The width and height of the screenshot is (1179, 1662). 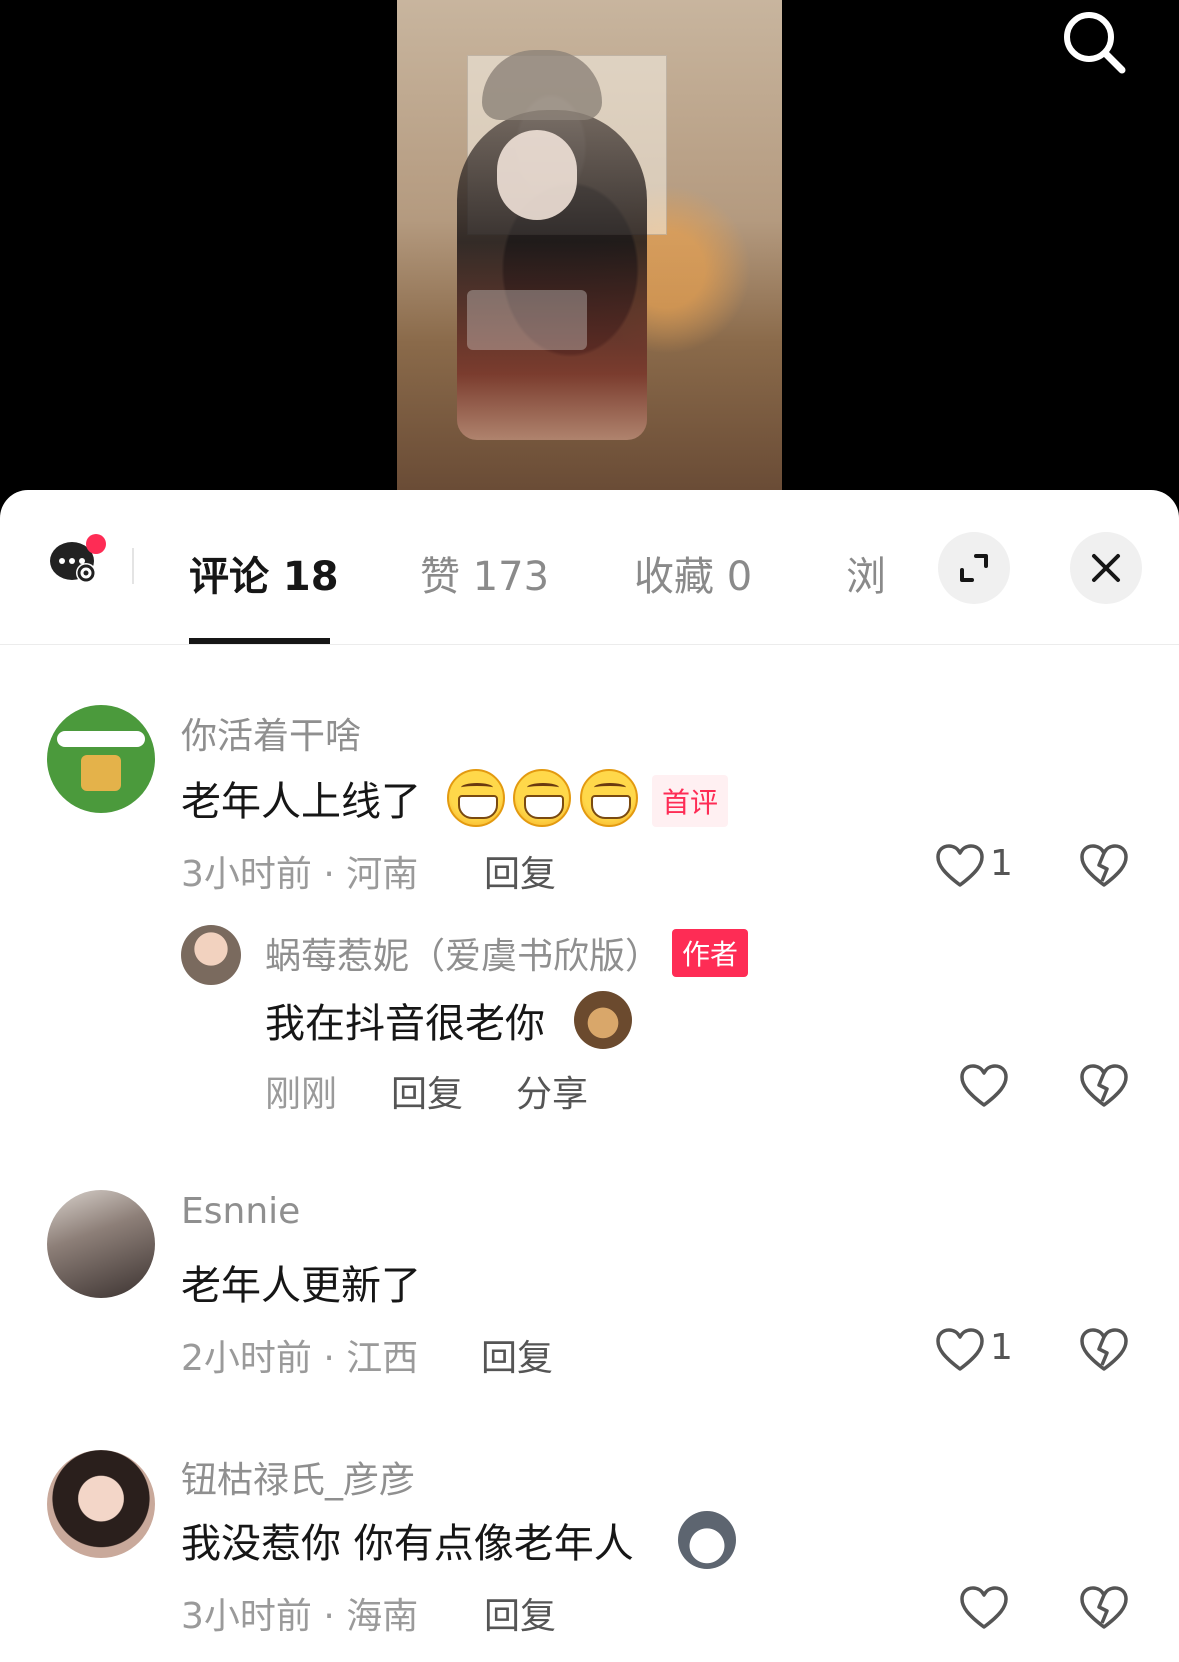 I want to click on close-icon, so click(x=1106, y=568).